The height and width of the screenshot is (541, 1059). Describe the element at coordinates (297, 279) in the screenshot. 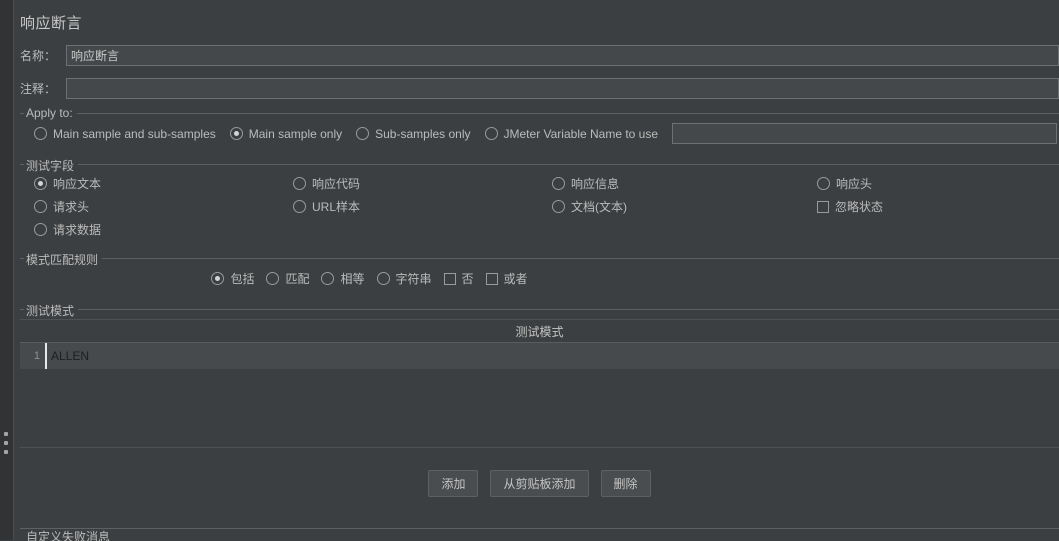

I see `option-label: 匹配` at that location.